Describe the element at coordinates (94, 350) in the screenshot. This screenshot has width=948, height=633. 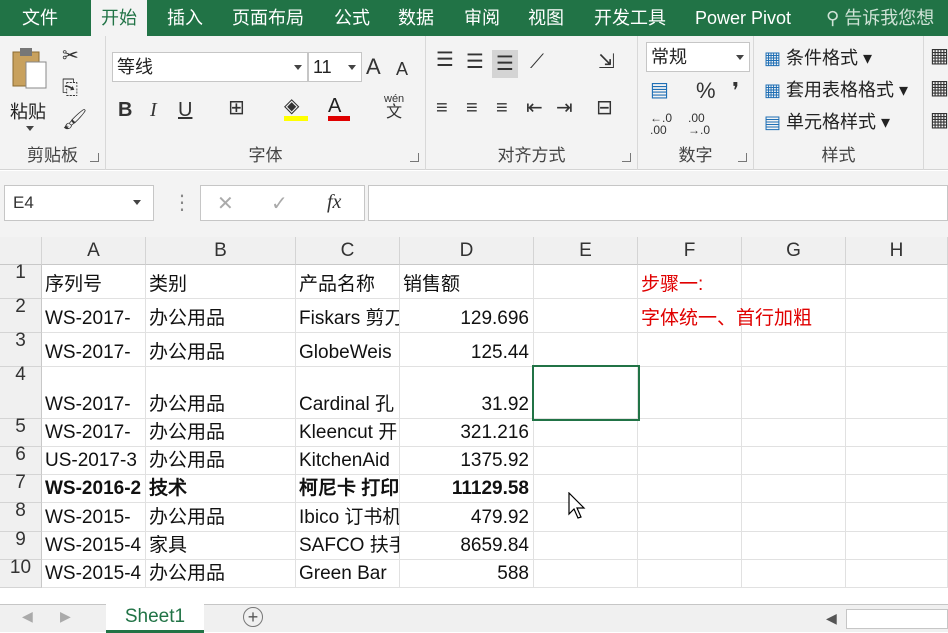
I see `cell-A3: WS-2017-` at that location.